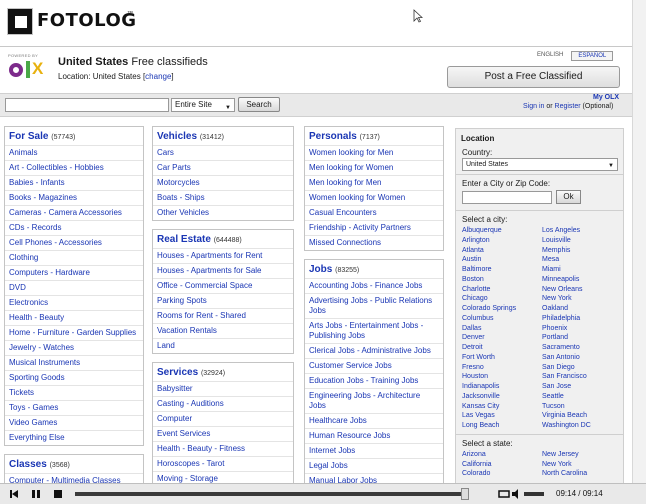 This screenshot has width=646, height=504. Describe the element at coordinates (502, 241) in the screenshot. I see `city-link: Arlington` at that location.